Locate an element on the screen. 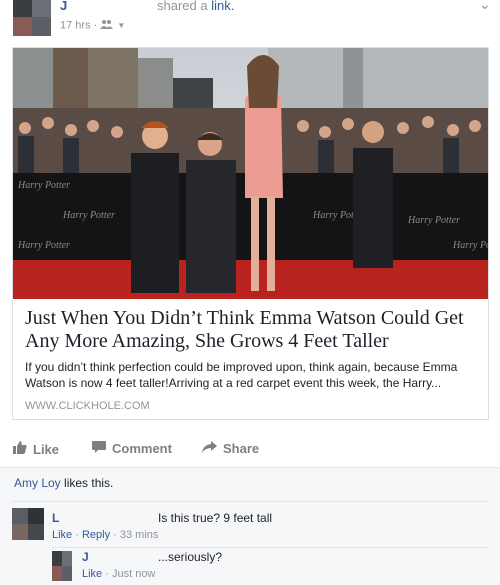 The height and width of the screenshot is (585, 500). share-action-text: shared a link. is located at coordinates (195, 6).